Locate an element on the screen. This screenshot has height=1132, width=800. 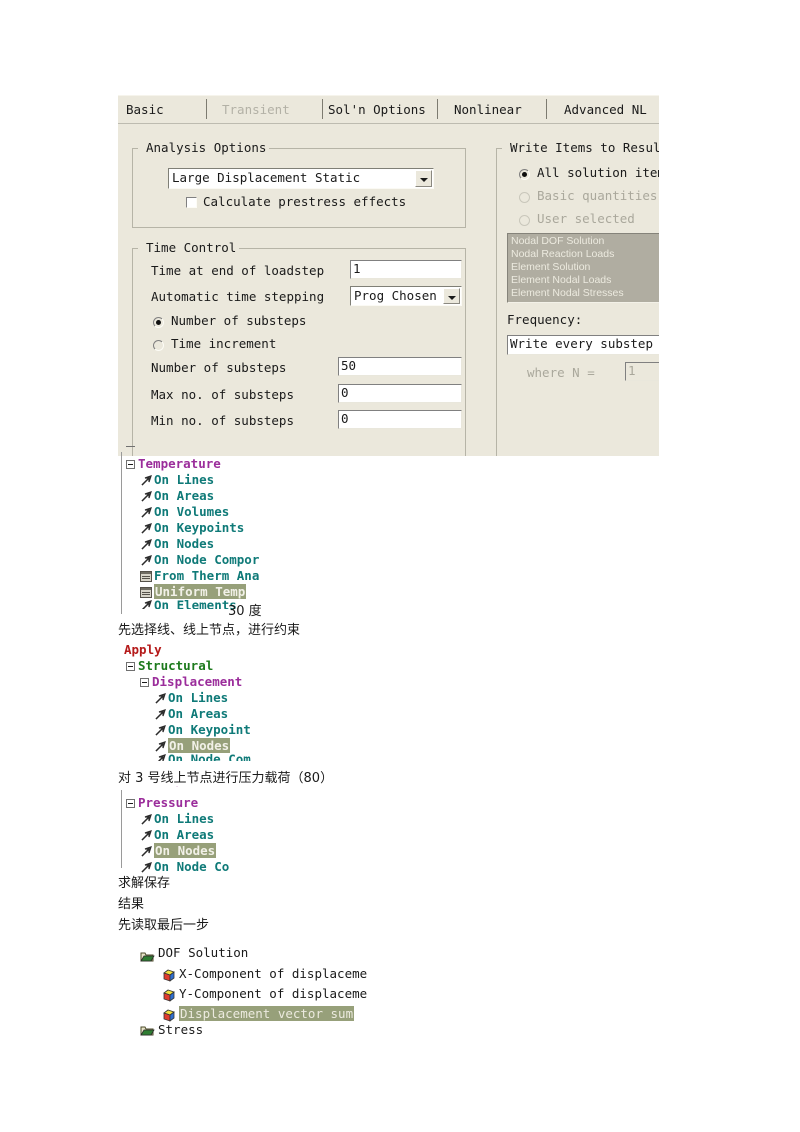
tree-item-label: Y-Component of displaceme is located at coordinates (273, 993).